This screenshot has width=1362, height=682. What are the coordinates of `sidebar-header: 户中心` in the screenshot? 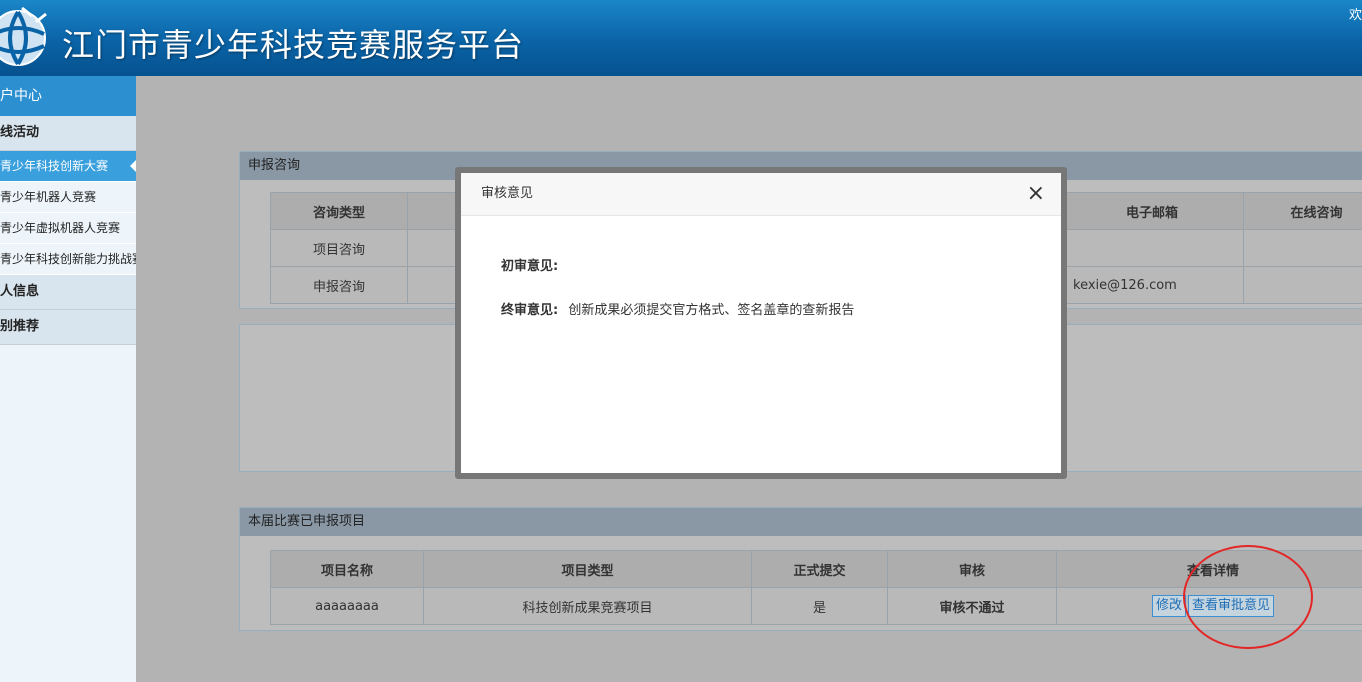 It's located at (68, 96).